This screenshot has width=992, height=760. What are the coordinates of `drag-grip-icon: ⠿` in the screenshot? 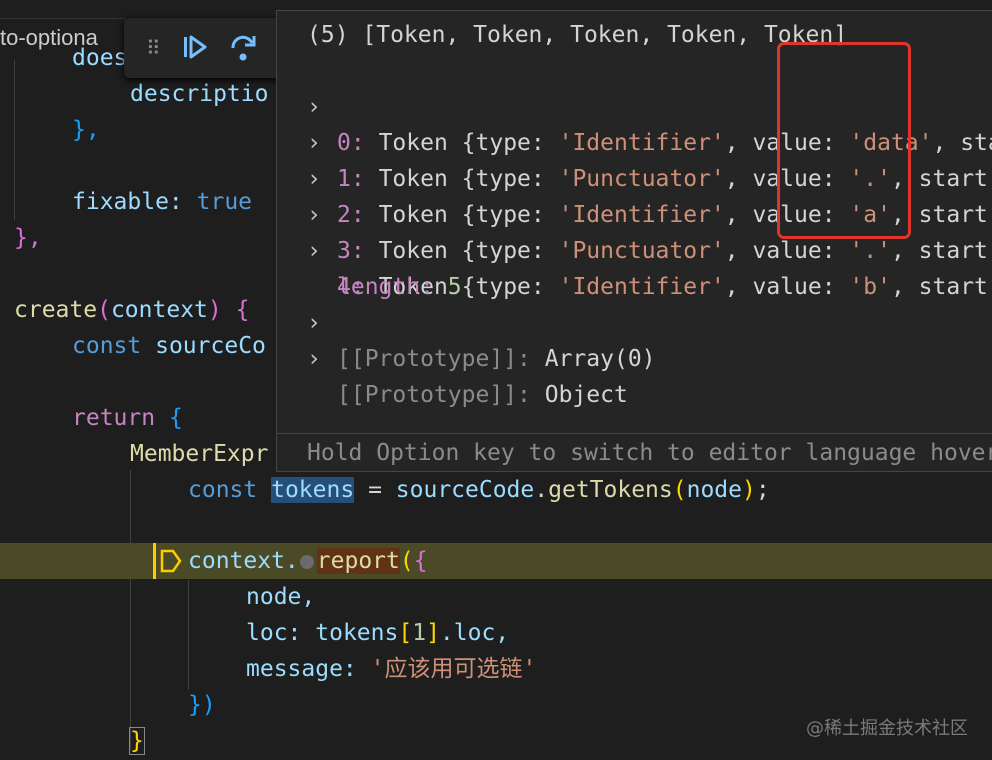 It's located at (153, 48).